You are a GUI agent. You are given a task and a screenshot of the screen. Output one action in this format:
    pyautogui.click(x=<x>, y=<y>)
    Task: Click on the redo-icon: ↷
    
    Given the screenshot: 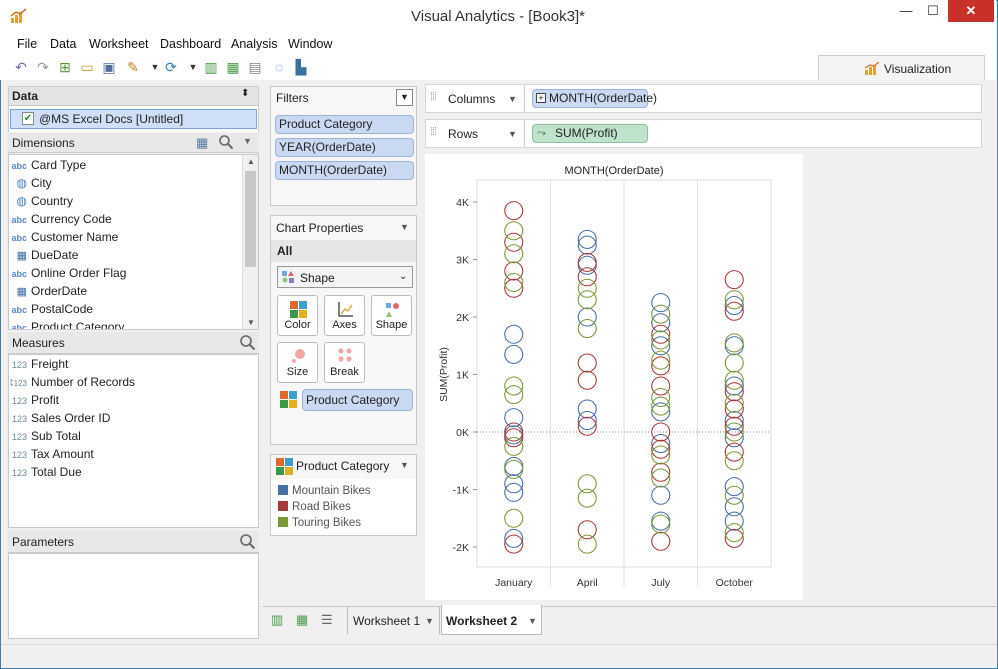 What is the action you would take?
    pyautogui.click(x=43, y=67)
    